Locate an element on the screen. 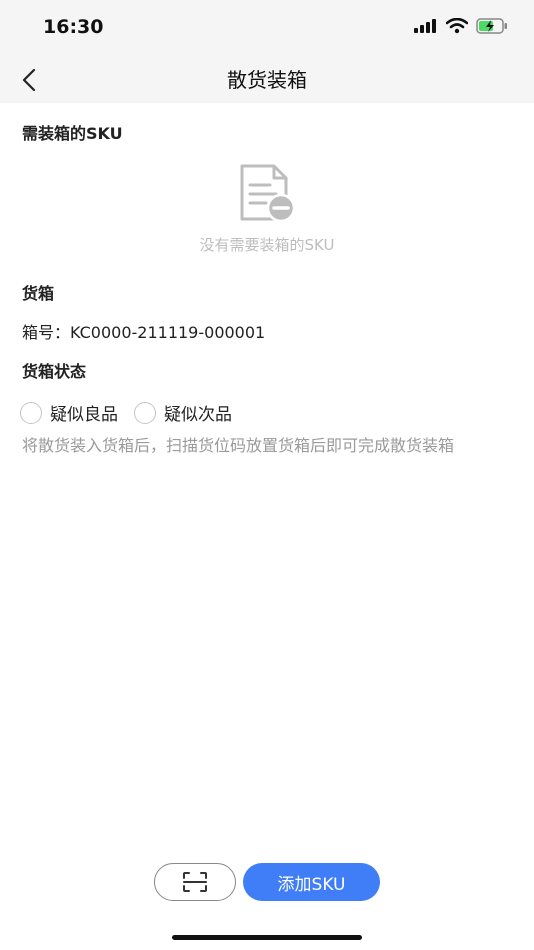  status-time: 16:30 is located at coordinates (73, 27).